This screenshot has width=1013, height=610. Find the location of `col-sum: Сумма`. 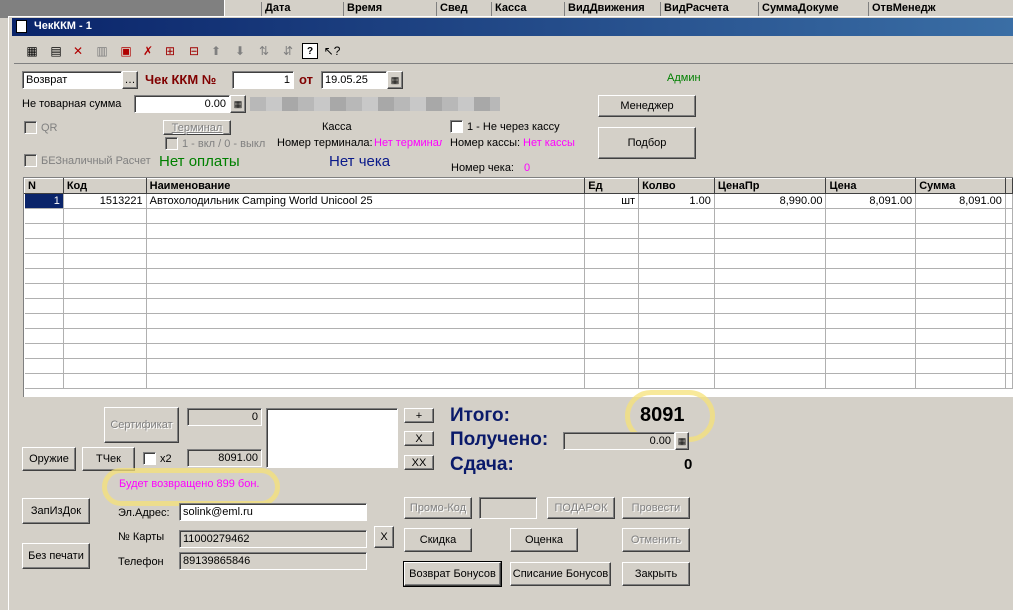

col-sum: Сумма is located at coordinates (960, 186).